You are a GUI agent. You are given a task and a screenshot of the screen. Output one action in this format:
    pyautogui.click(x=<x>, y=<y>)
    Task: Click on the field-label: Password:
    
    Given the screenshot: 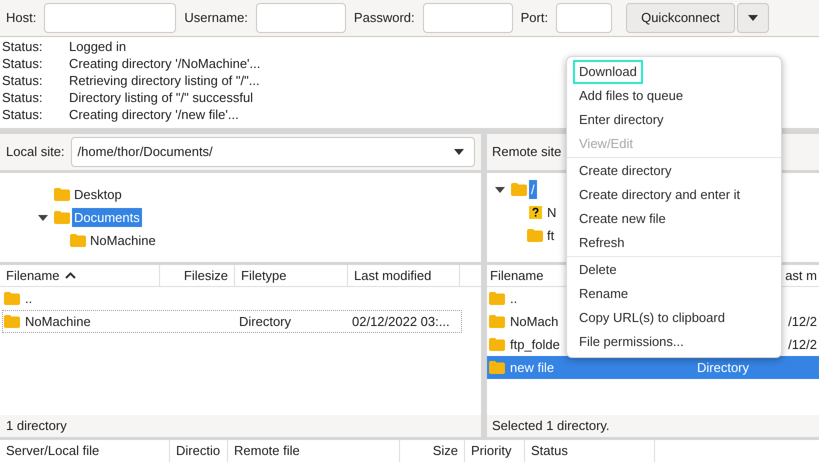 What is the action you would take?
    pyautogui.click(x=384, y=18)
    